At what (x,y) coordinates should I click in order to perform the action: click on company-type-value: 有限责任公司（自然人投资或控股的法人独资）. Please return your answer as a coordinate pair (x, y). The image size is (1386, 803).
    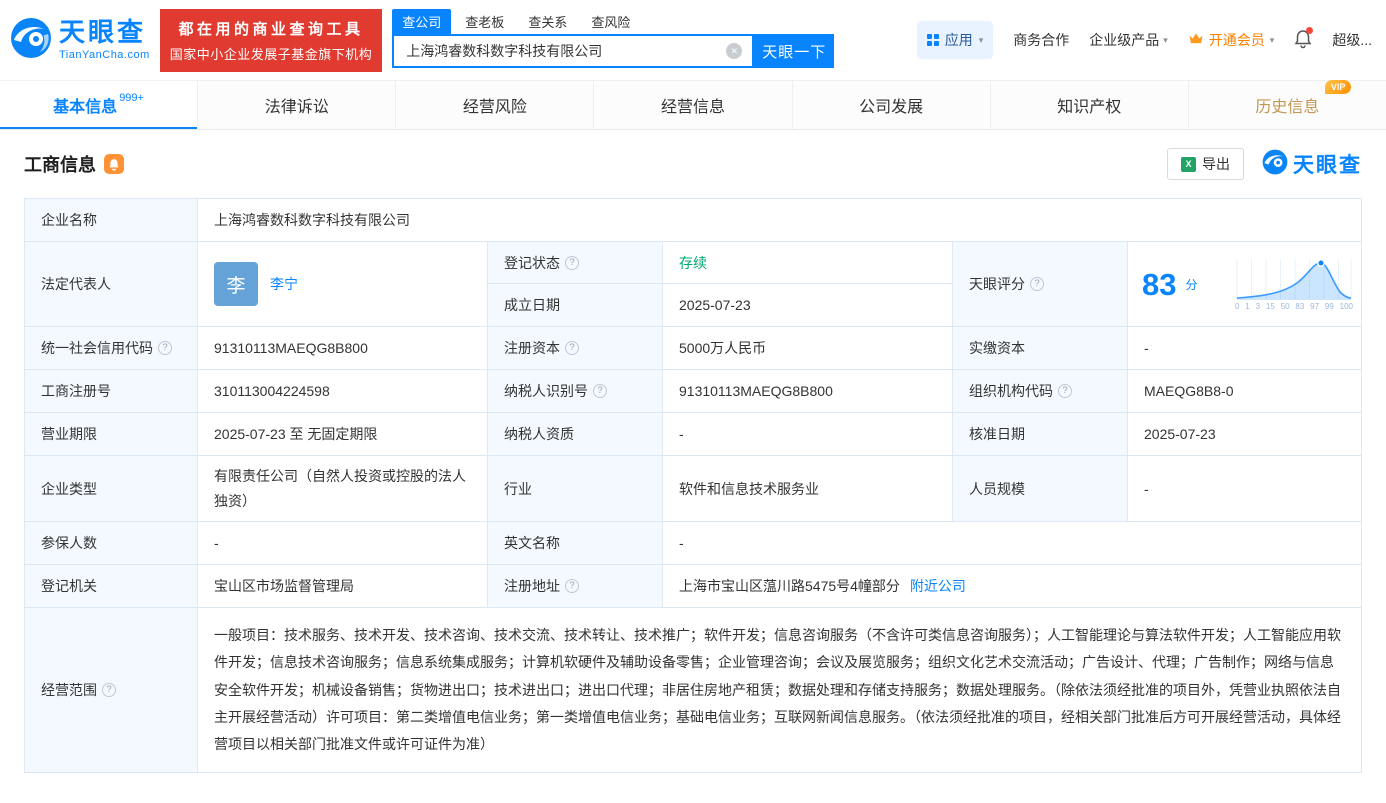
    Looking at the image, I should click on (343, 489).